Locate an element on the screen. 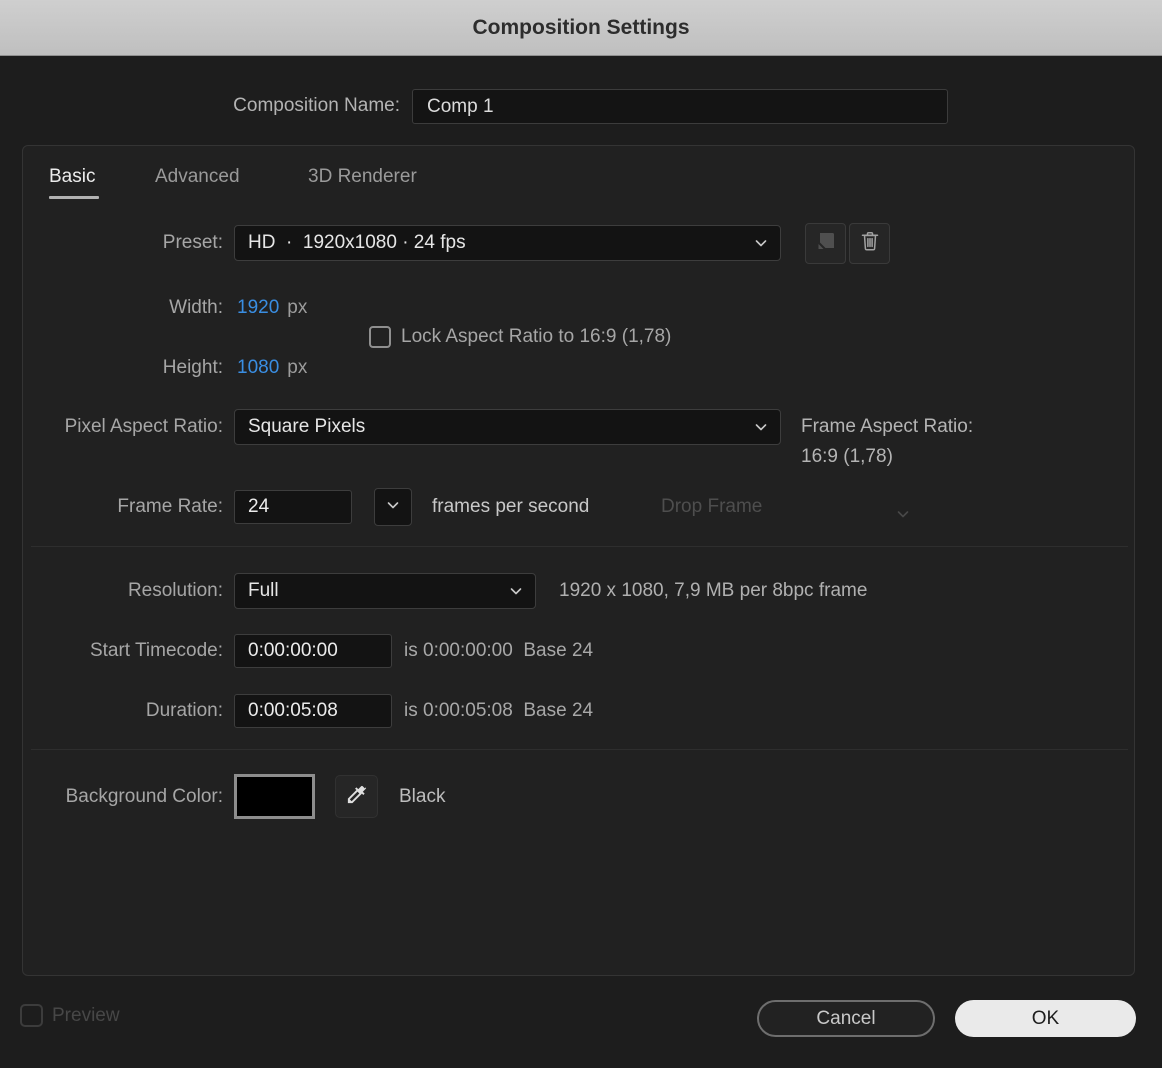  width-value: 1920 is located at coordinates (258, 307).